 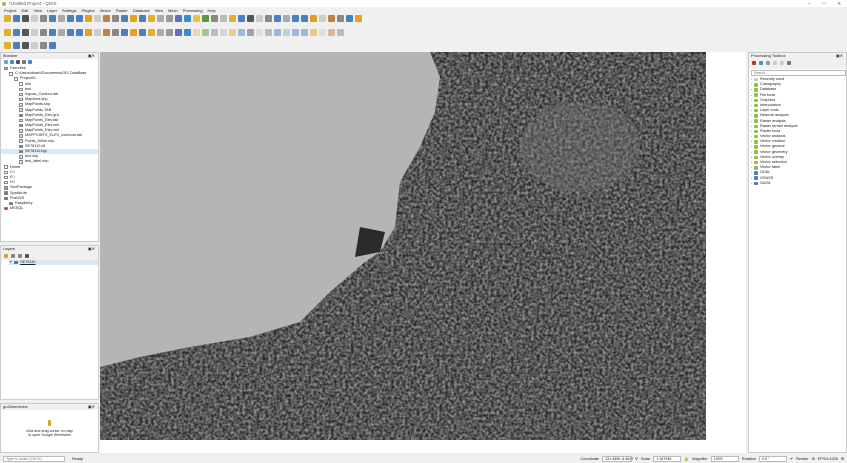 What do you see at coordinates (53, 263) in the screenshot?
I see `layer-item-se78110: ✔ SE78110` at bounding box center [53, 263].